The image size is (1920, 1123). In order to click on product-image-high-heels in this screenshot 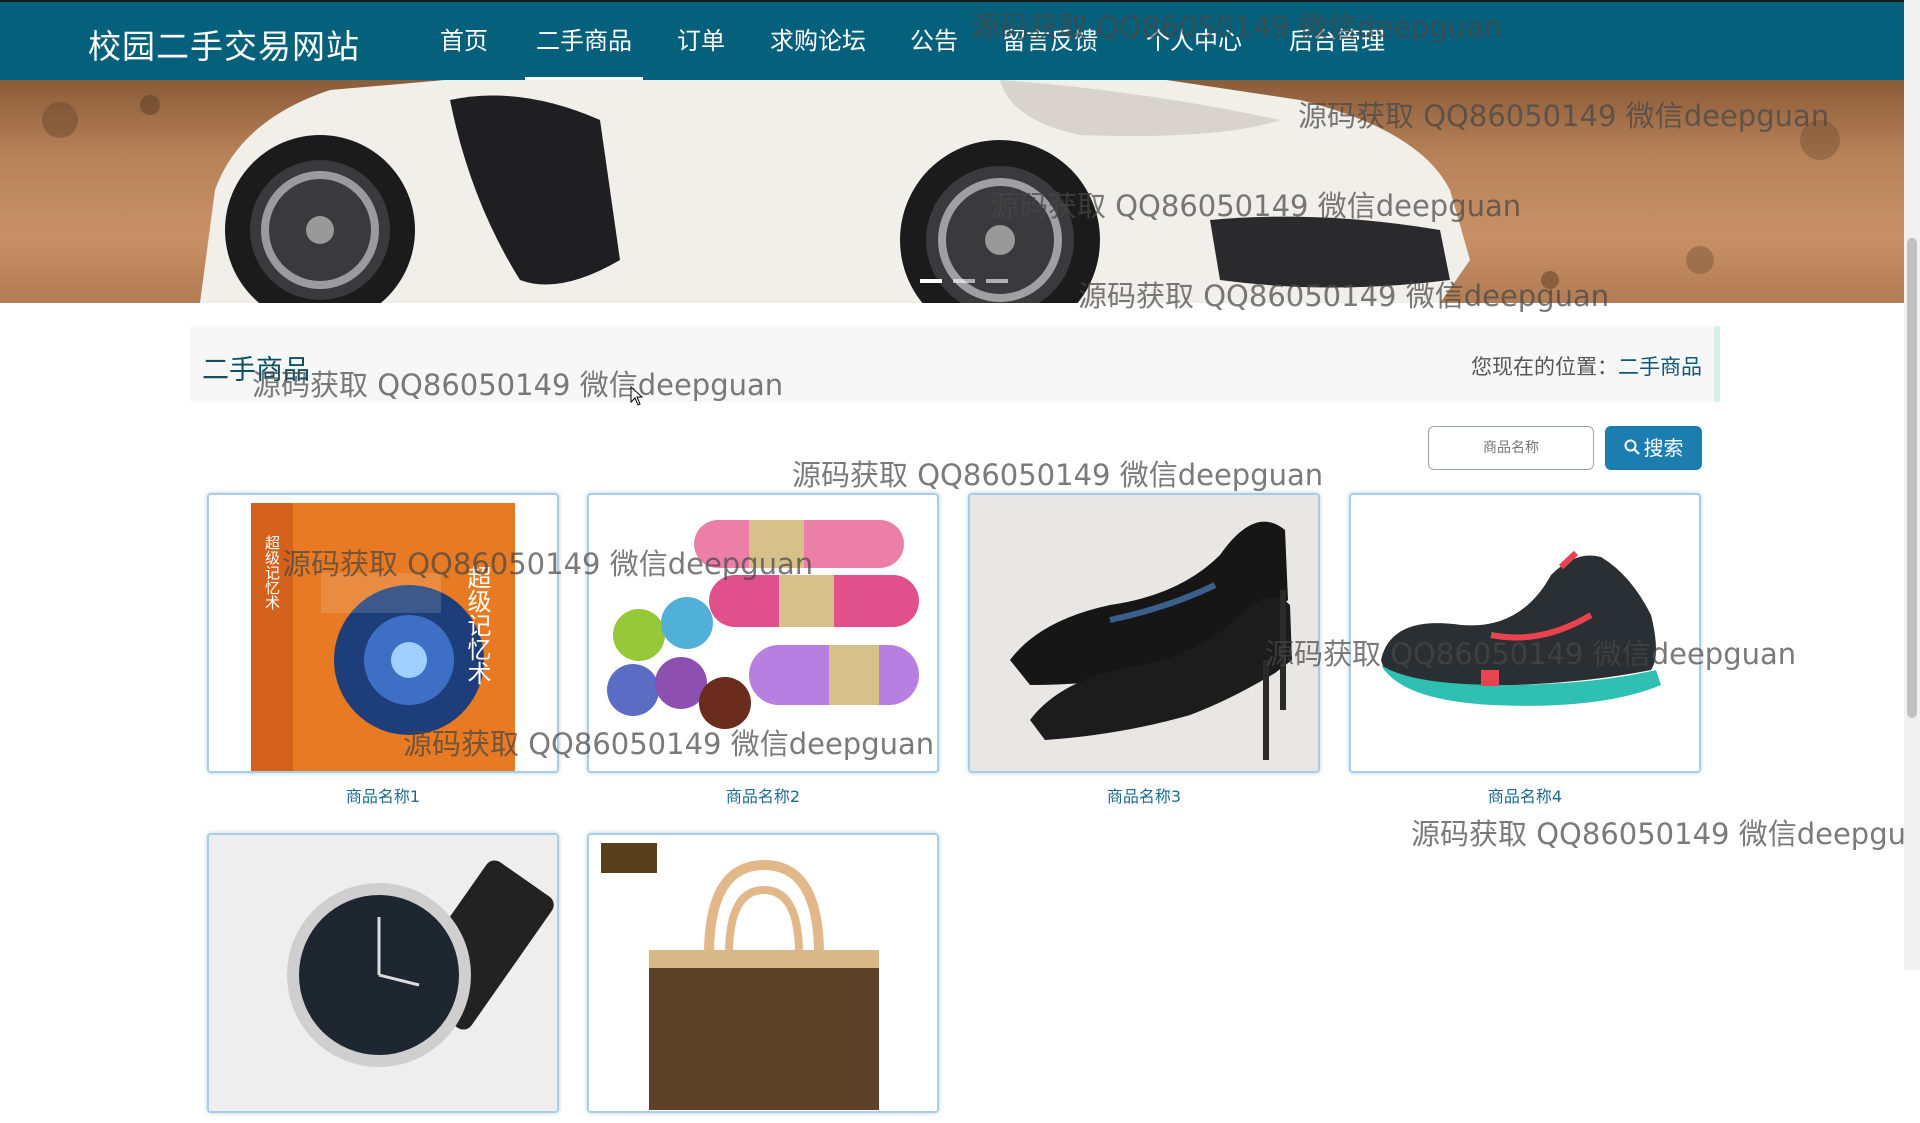, I will do `click(1144, 633)`.